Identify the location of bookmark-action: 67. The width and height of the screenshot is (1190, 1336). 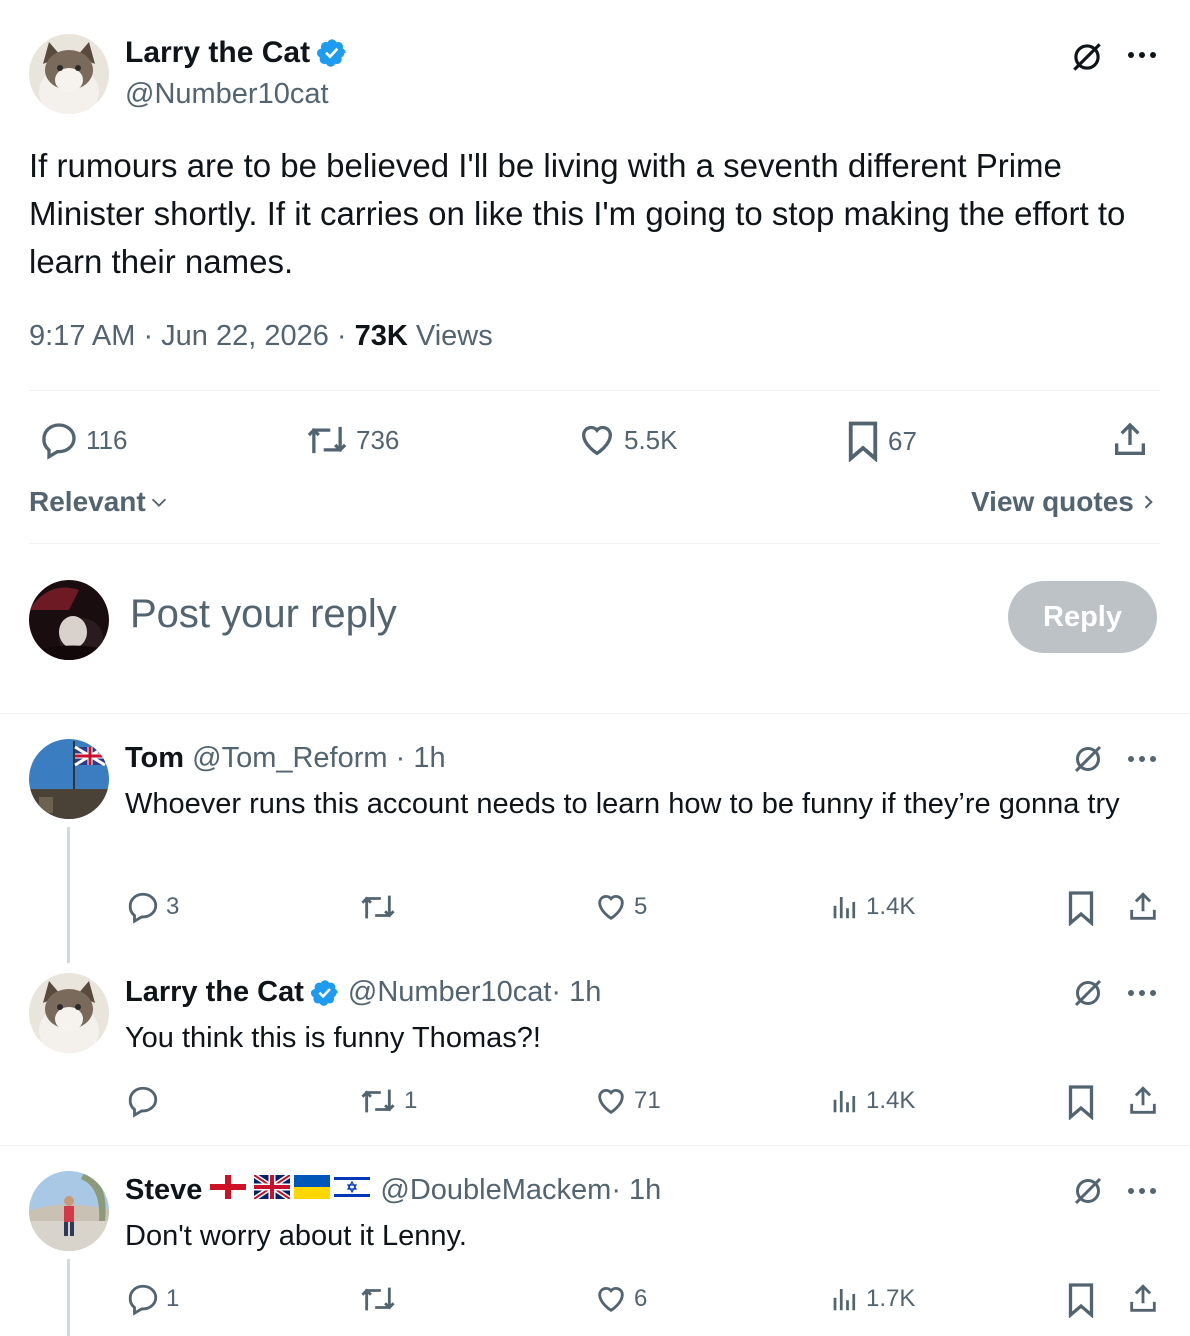
(880, 441).